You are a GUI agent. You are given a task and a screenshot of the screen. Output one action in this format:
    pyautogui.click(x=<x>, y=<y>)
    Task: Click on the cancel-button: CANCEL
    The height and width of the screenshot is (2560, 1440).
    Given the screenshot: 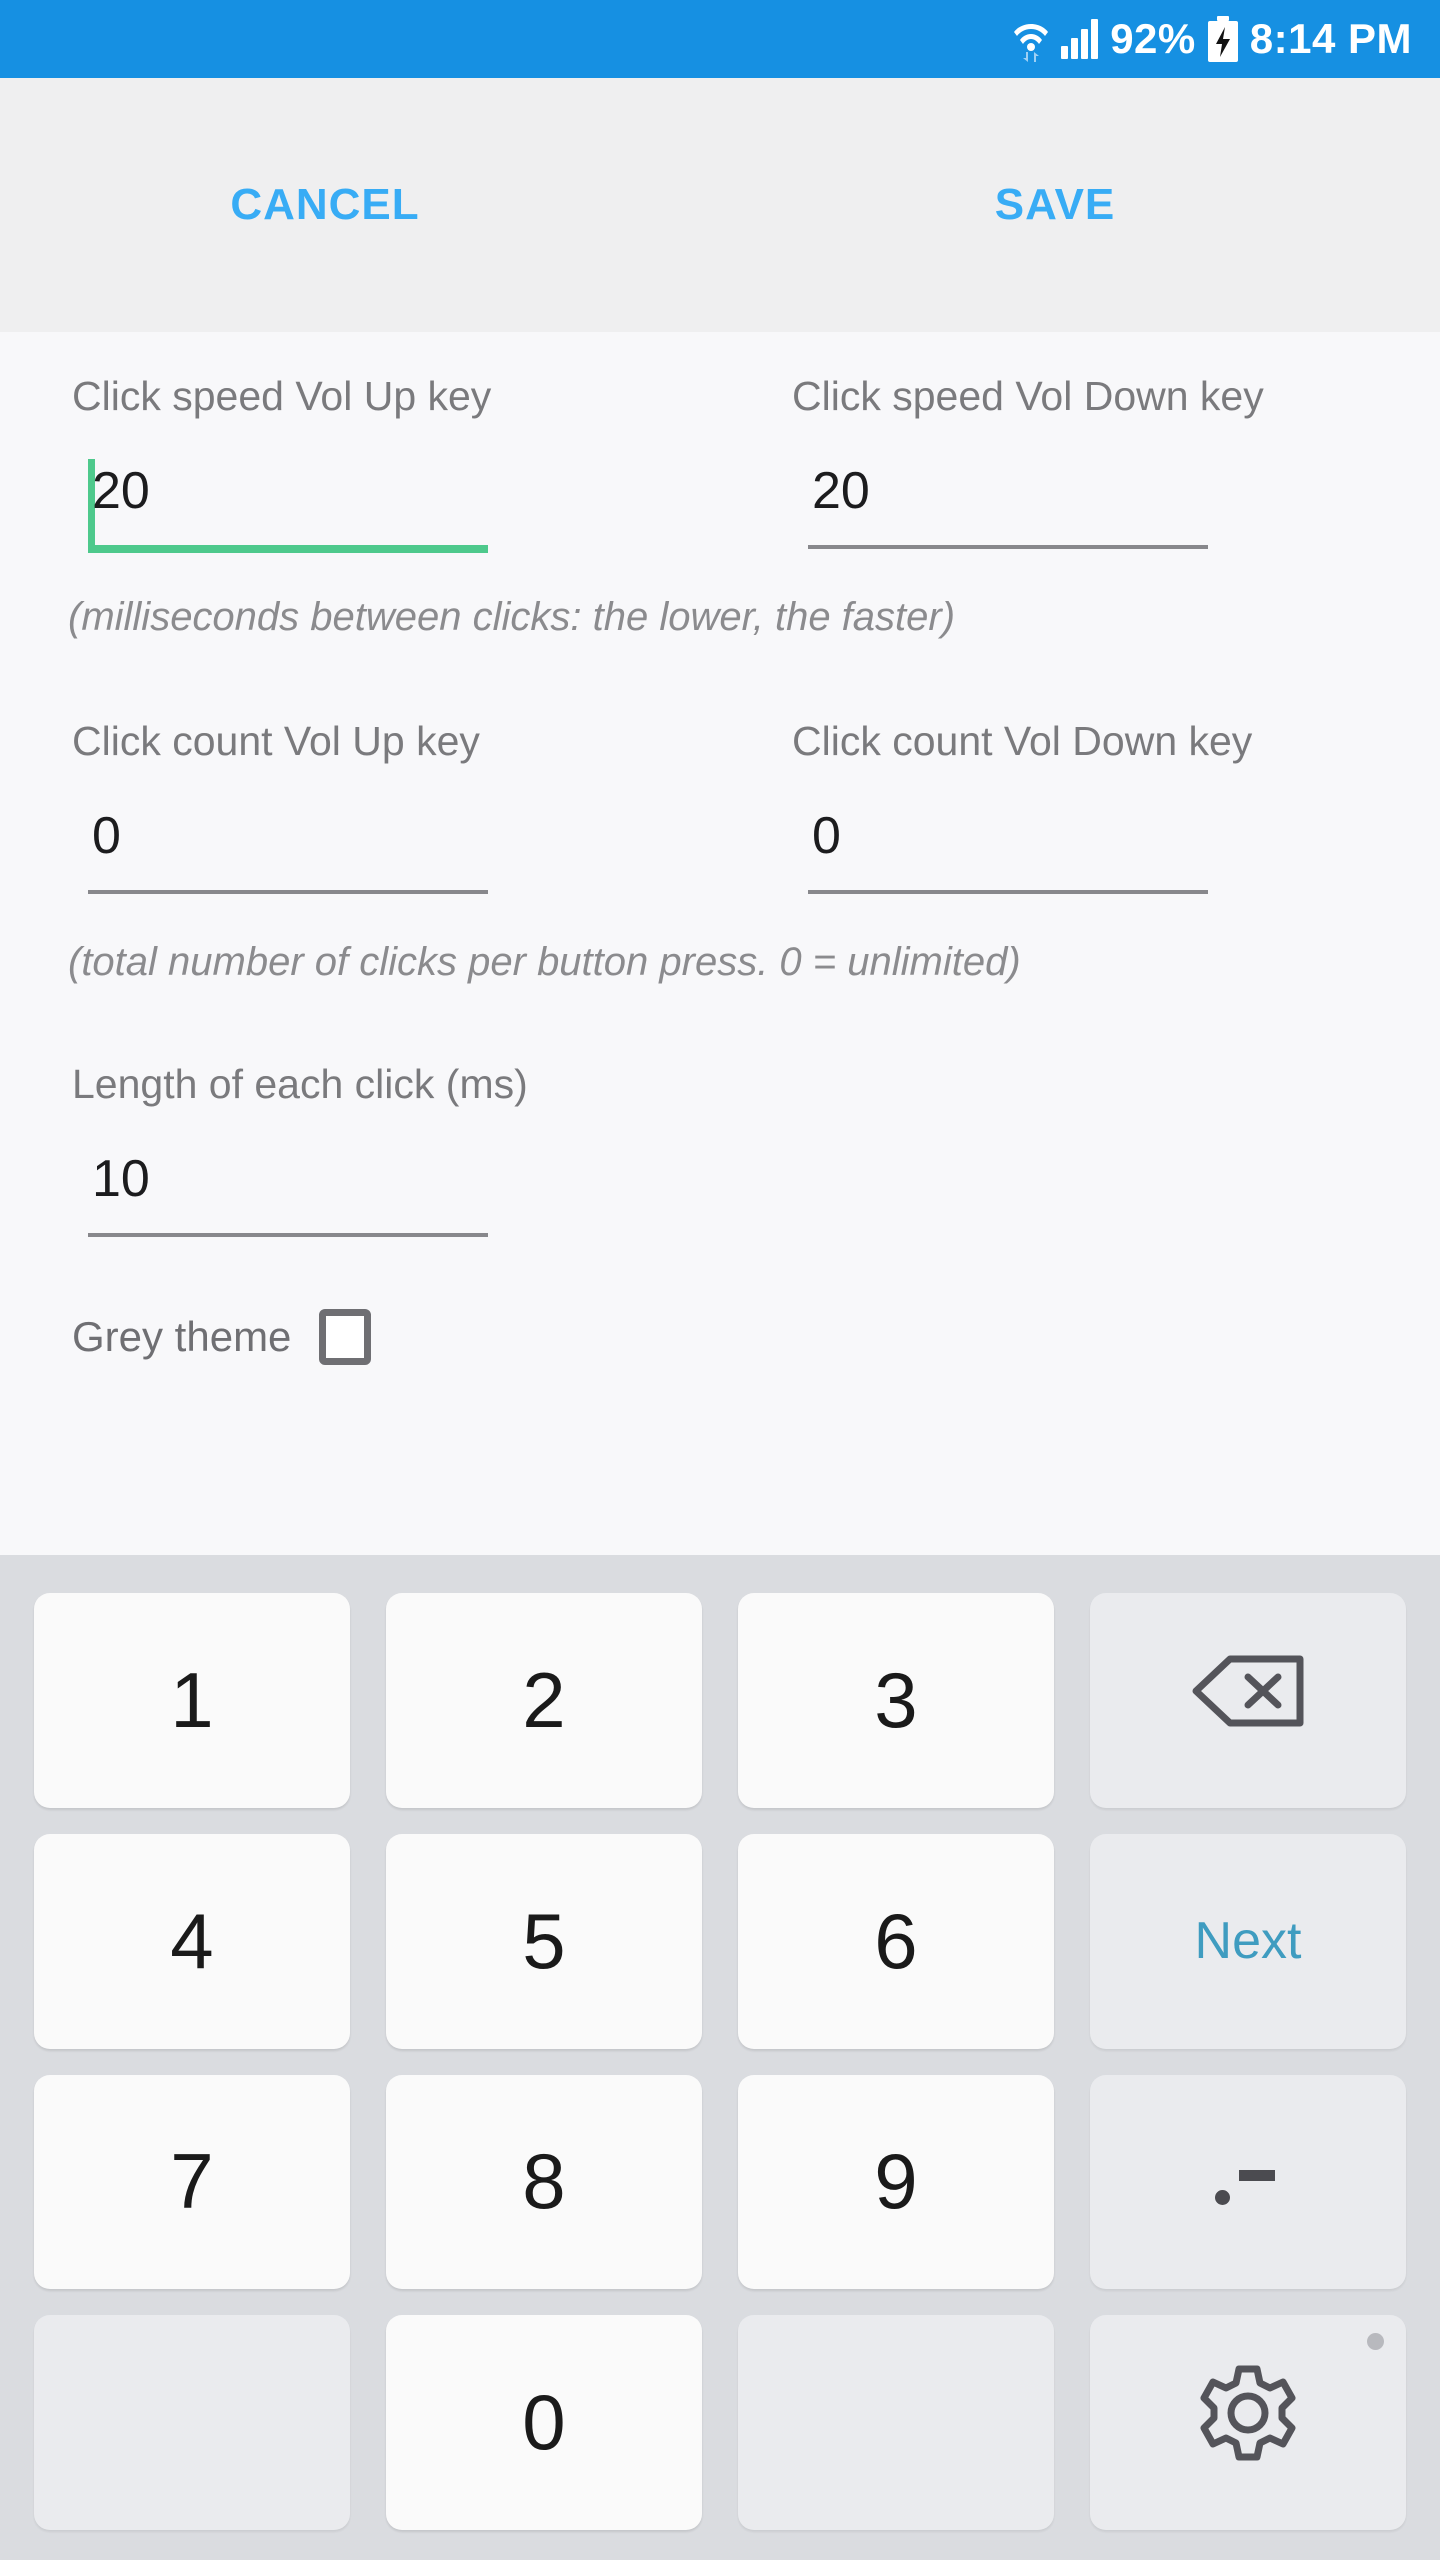 What is the action you would take?
    pyautogui.click(x=365, y=205)
    